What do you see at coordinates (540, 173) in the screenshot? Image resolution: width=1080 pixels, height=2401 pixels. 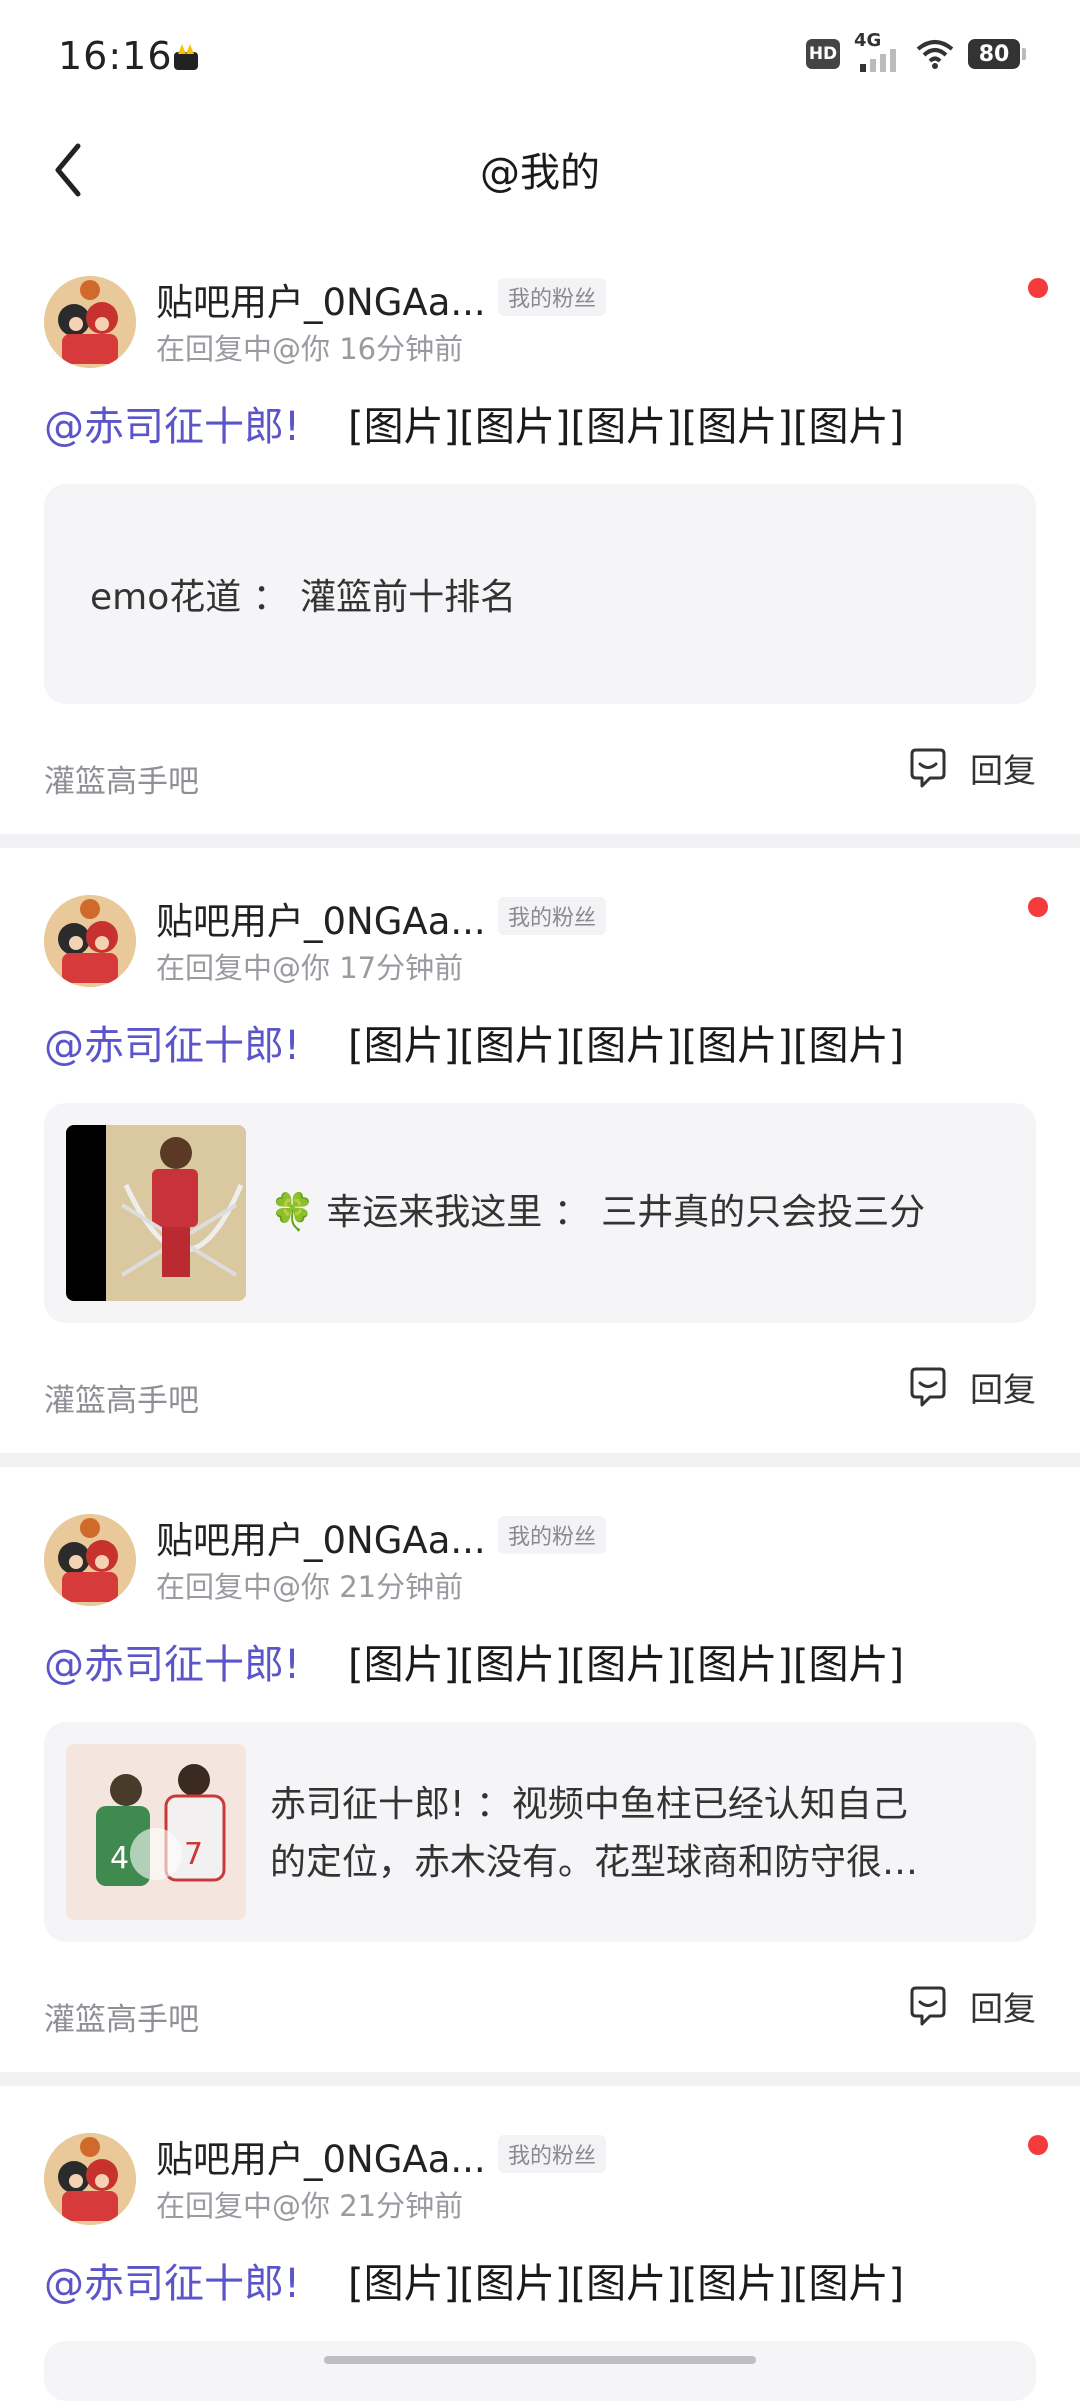 I see `page-title: @我的` at bounding box center [540, 173].